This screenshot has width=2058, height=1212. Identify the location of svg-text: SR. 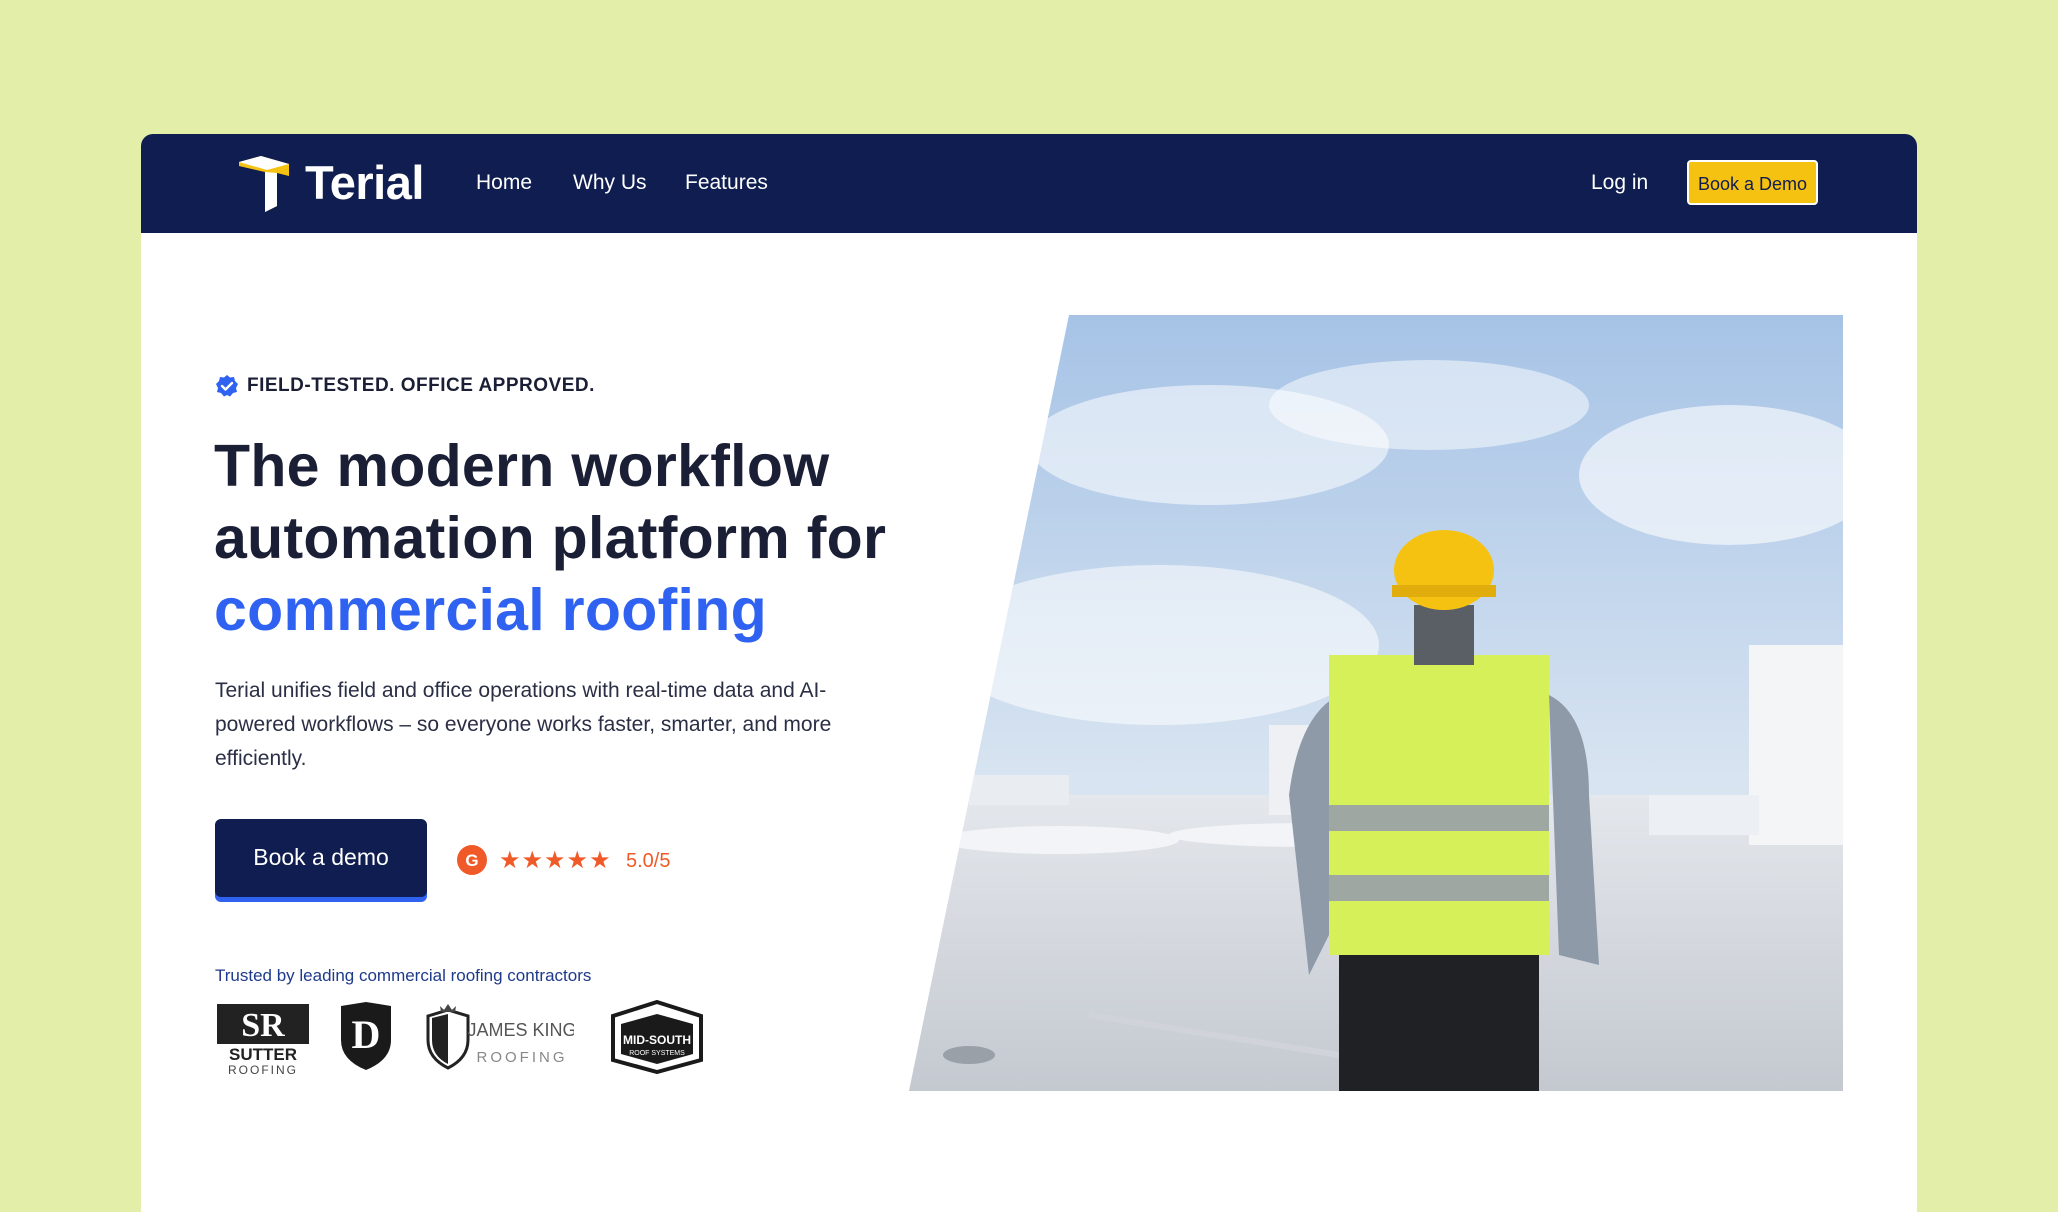
(263, 1025).